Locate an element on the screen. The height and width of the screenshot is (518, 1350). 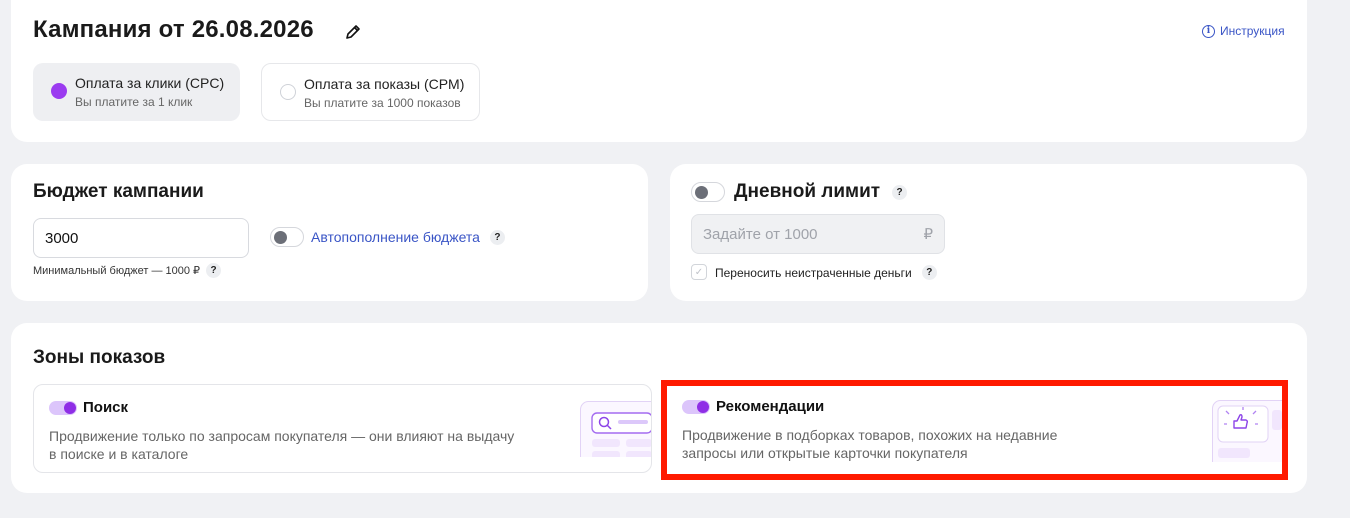
daily-limit-placeholder: Задайте от 1000 is located at coordinates (760, 234).